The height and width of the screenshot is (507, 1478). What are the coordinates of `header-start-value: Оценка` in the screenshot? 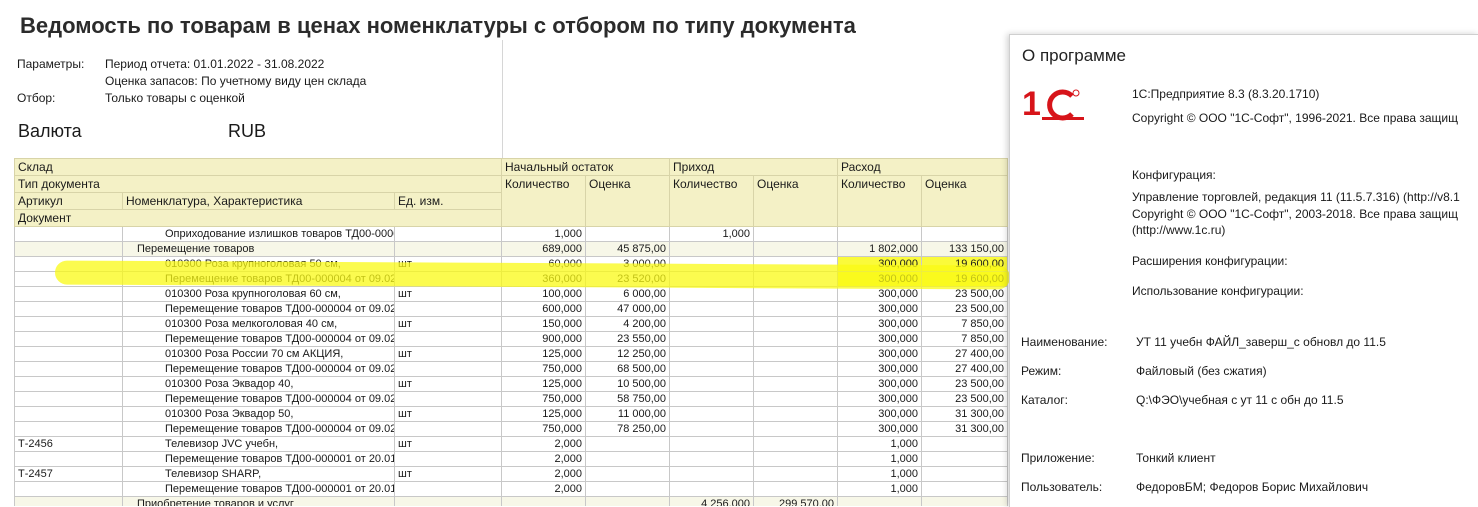 It's located at (628, 201).